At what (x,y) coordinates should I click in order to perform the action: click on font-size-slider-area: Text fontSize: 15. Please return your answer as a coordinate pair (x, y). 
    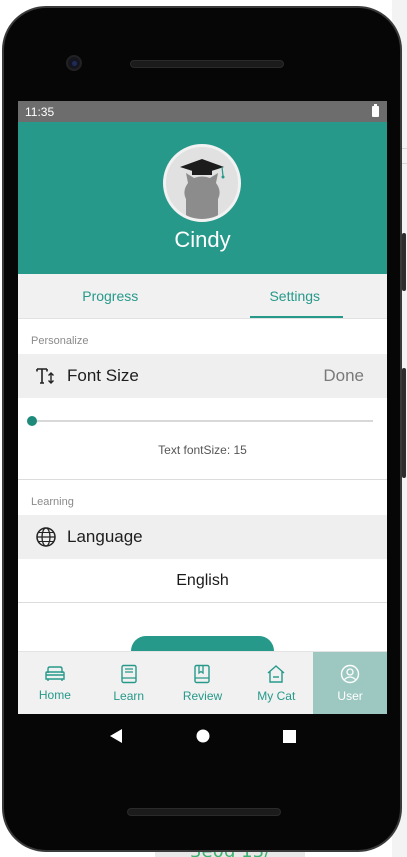
    Looking at the image, I should click on (202, 439).